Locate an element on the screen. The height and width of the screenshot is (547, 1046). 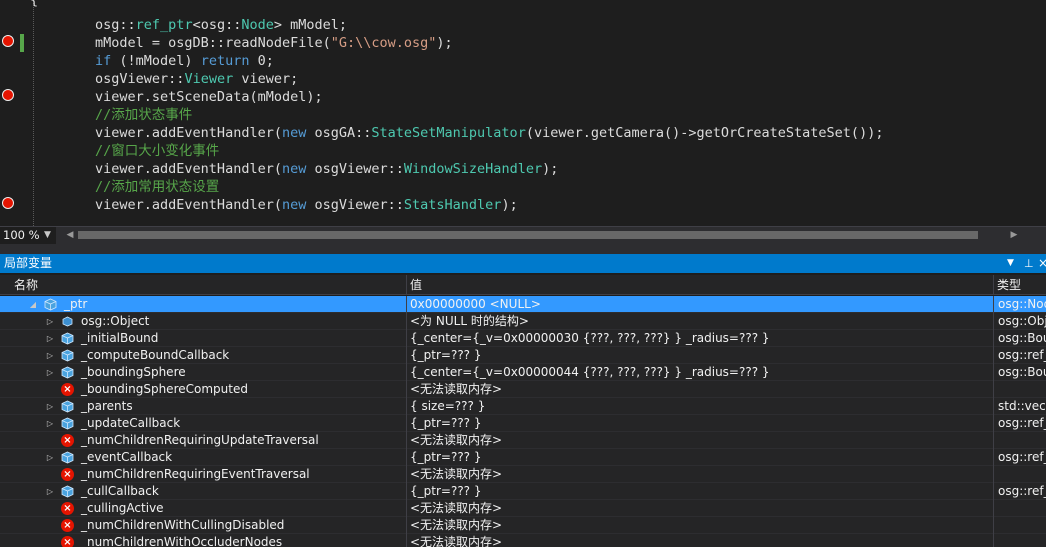
variable-value: { size=??? } is located at coordinates (699, 406).